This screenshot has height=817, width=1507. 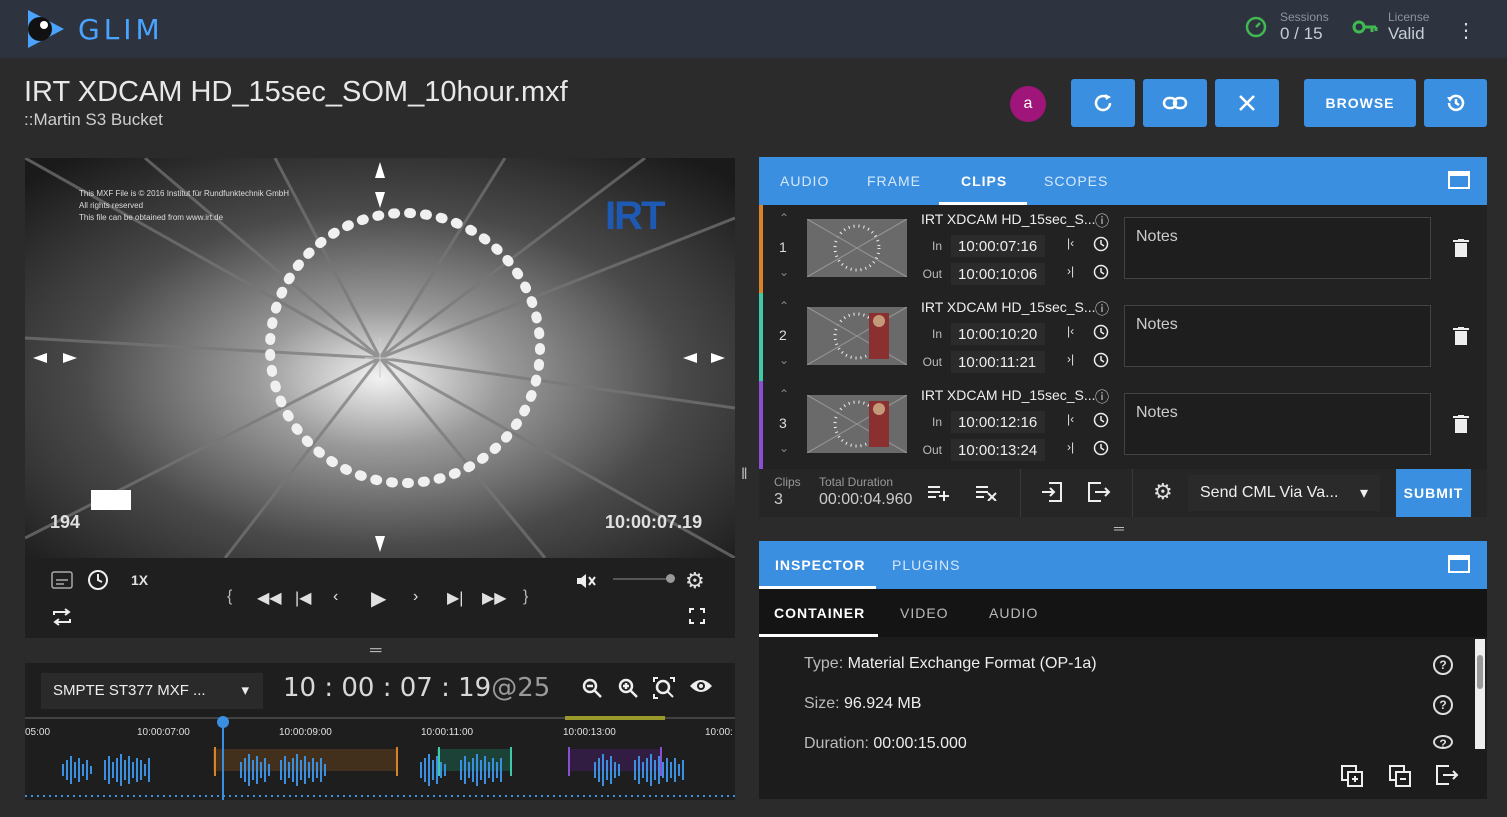 What do you see at coordinates (894, 181) in the screenshot?
I see `tab-frame: FRAME` at bounding box center [894, 181].